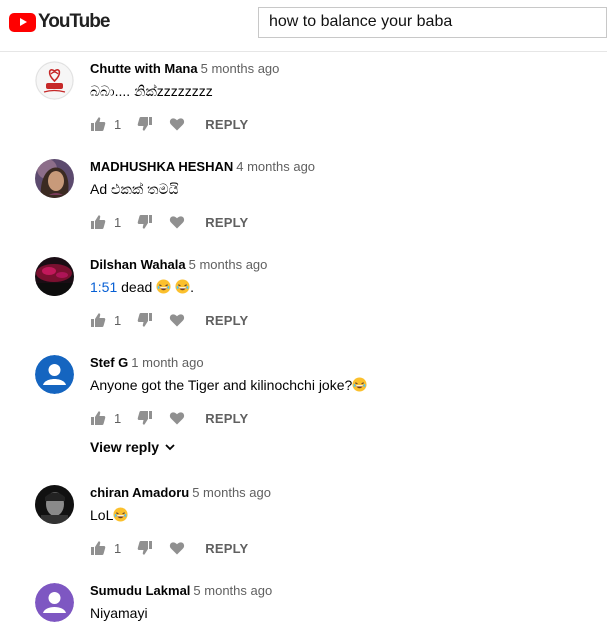 Image resolution: width=607 pixels, height=622 pixels. What do you see at coordinates (161, 166) in the screenshot?
I see `comment-author: MADHUSHKA HESHAN` at bounding box center [161, 166].